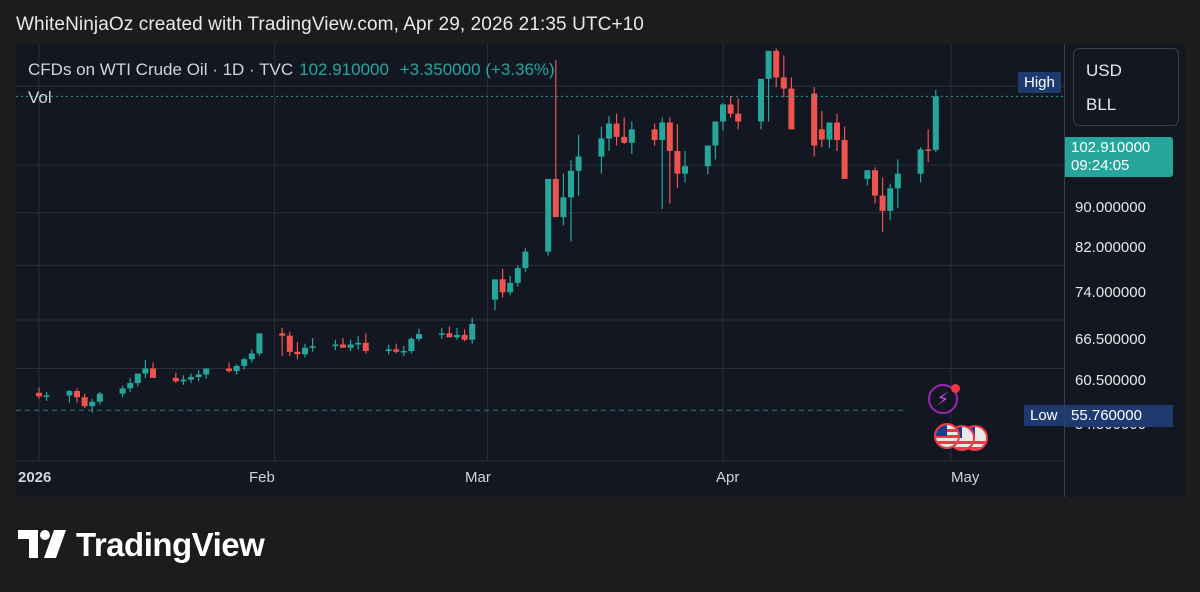 The height and width of the screenshot is (592, 1200). I want to click on us-flag-icon, so click(947, 436).